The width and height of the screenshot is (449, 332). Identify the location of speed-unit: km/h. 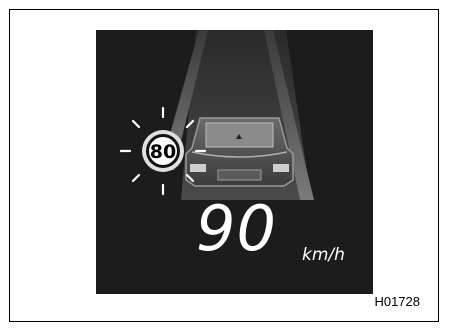
(323, 255).